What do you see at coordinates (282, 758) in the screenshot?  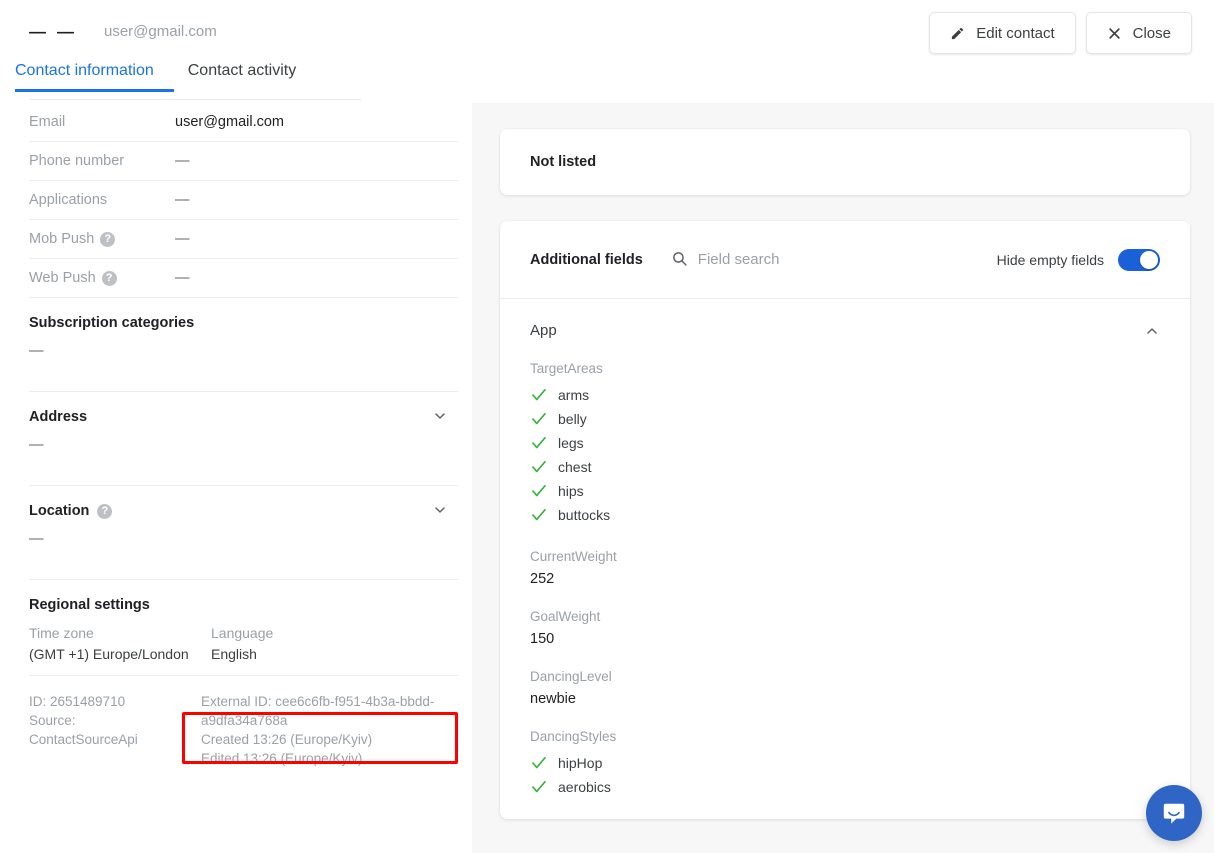 I see `edited-timestamp: Edited 13:26 (Europe/Kyiv)` at bounding box center [282, 758].